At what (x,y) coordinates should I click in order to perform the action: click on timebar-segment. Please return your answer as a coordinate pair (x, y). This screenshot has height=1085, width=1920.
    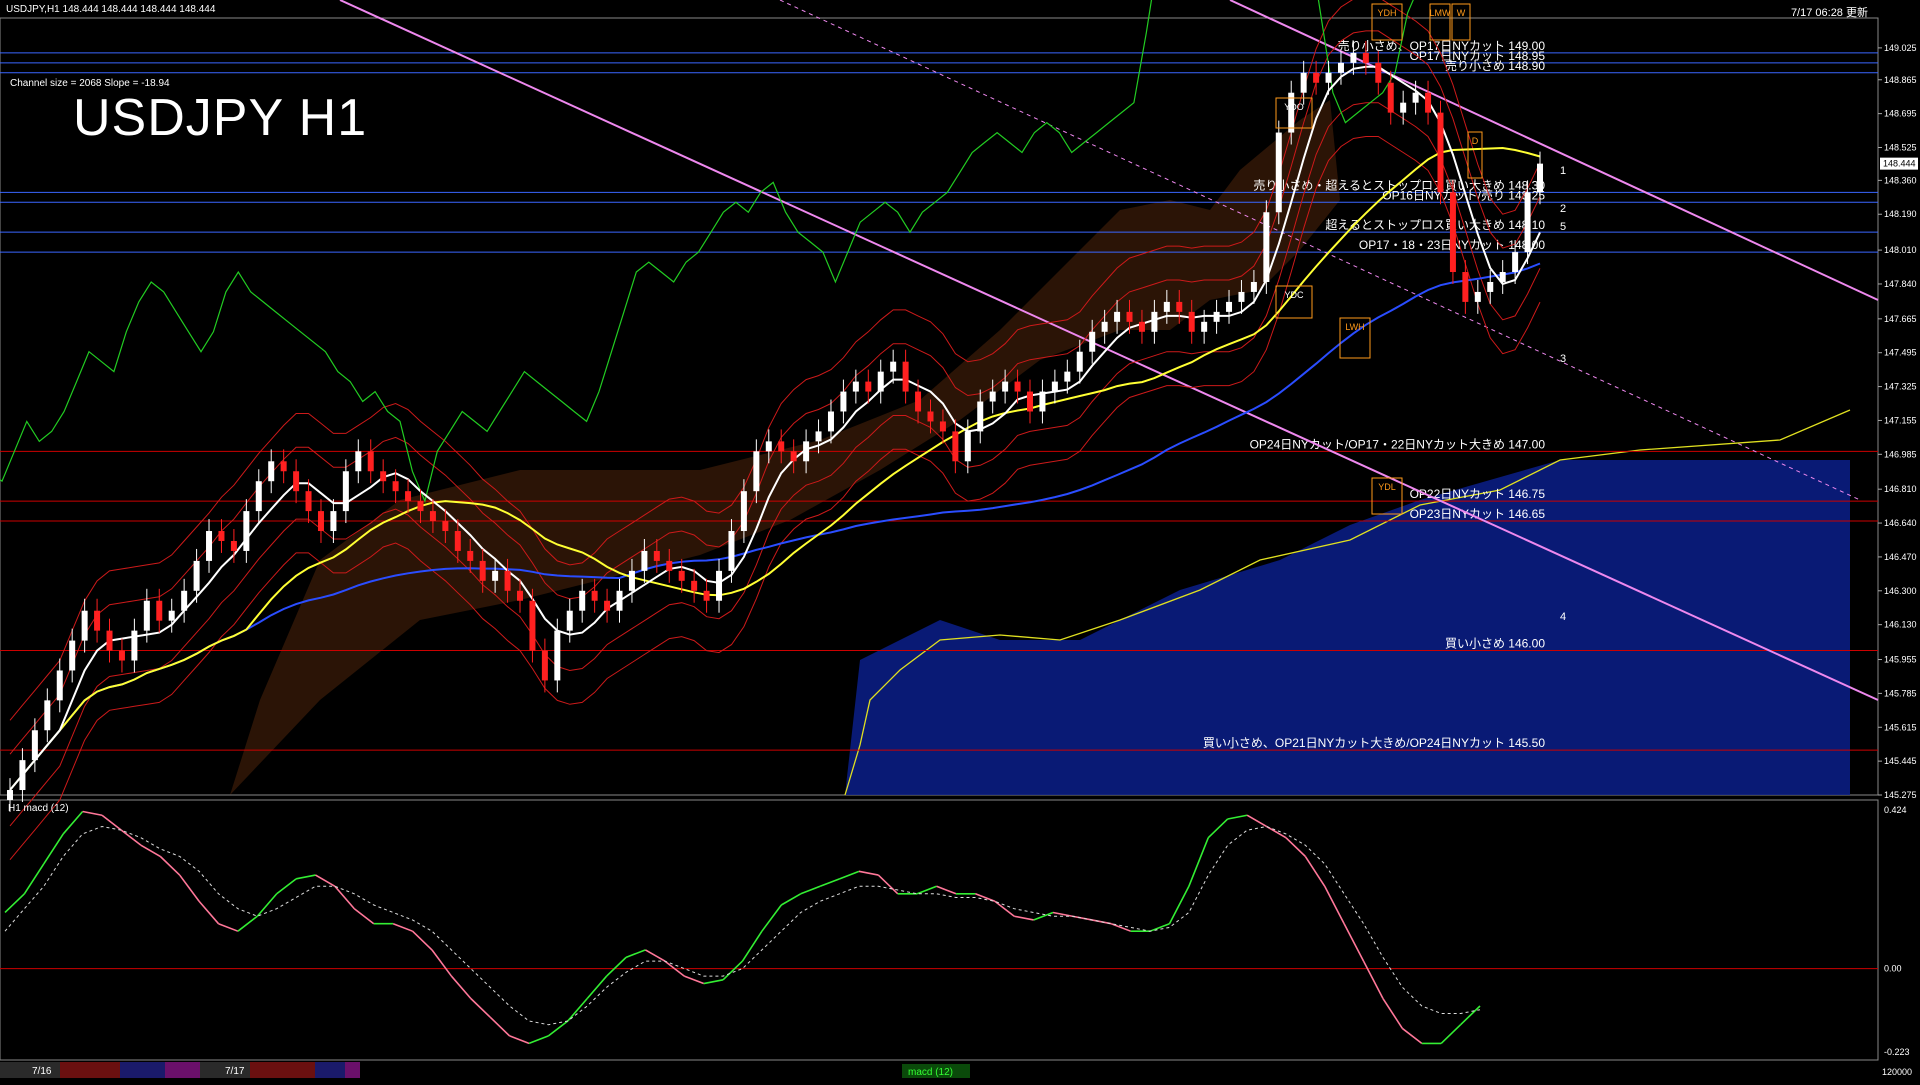
    Looking at the image, I should click on (142, 1070).